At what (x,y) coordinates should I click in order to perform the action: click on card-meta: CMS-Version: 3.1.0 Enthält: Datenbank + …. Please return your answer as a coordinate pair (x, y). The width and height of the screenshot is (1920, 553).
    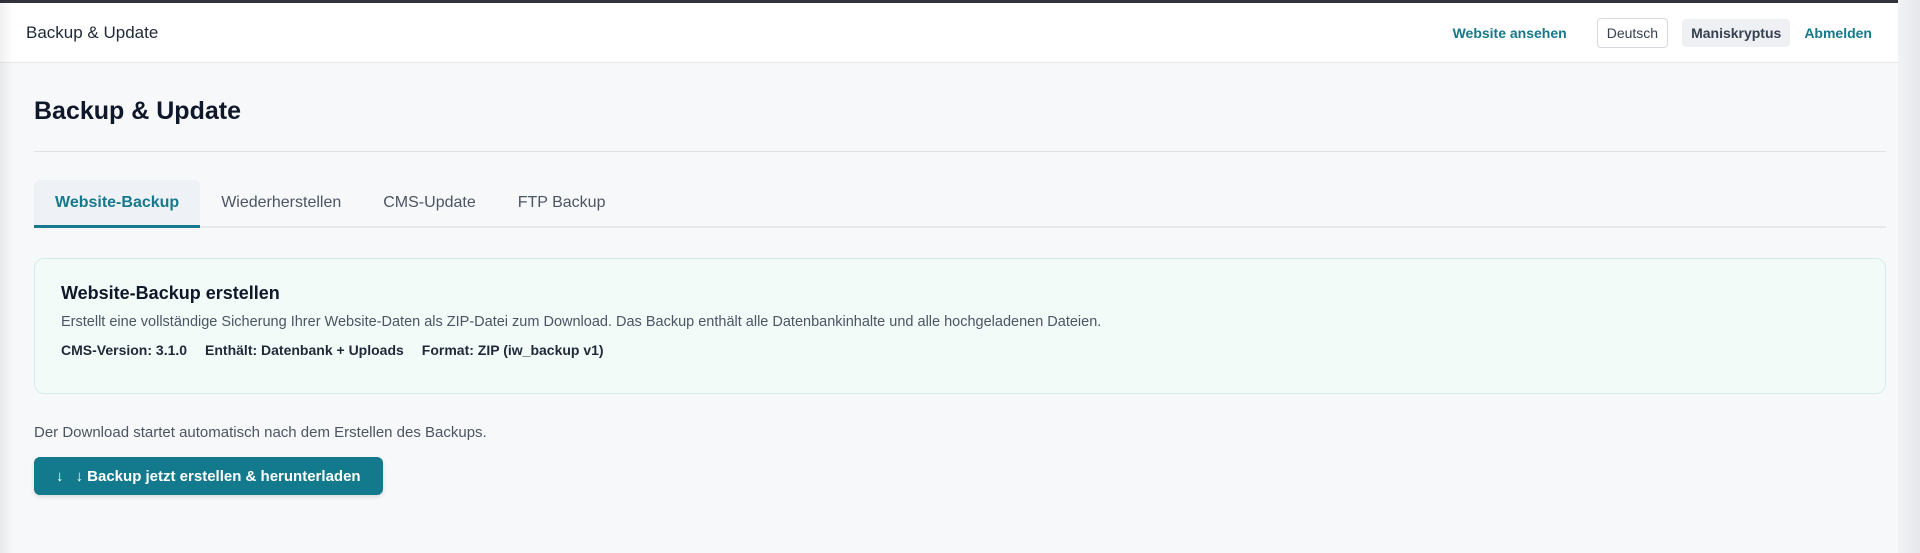
    Looking at the image, I should click on (960, 350).